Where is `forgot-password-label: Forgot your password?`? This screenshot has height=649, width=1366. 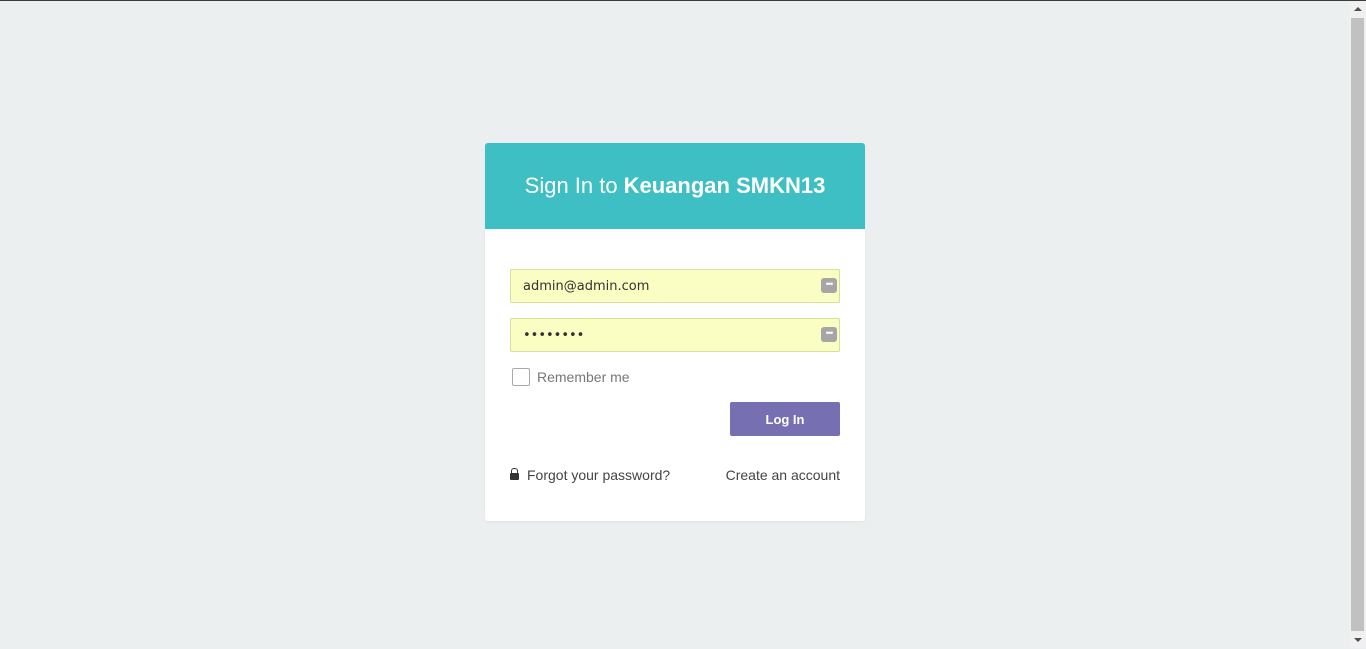 forgot-password-label: Forgot your password? is located at coordinates (599, 475).